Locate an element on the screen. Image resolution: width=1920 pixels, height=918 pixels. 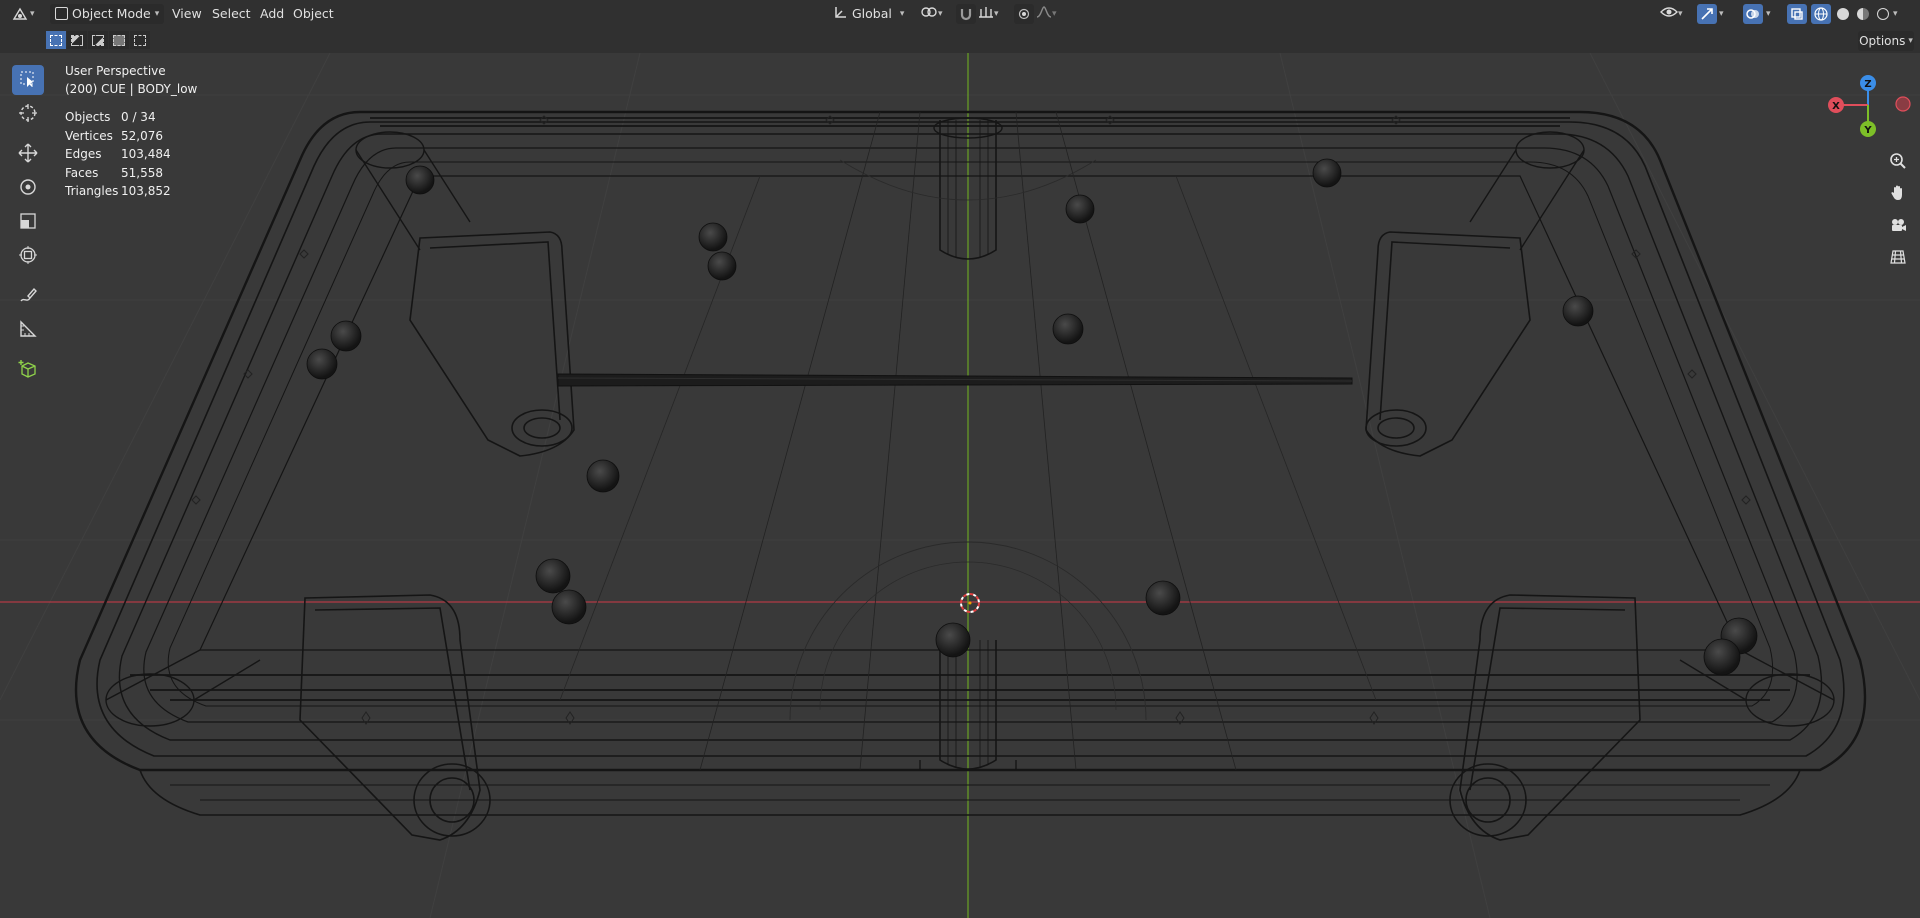
selection-mode-group is located at coordinates (98, 40).